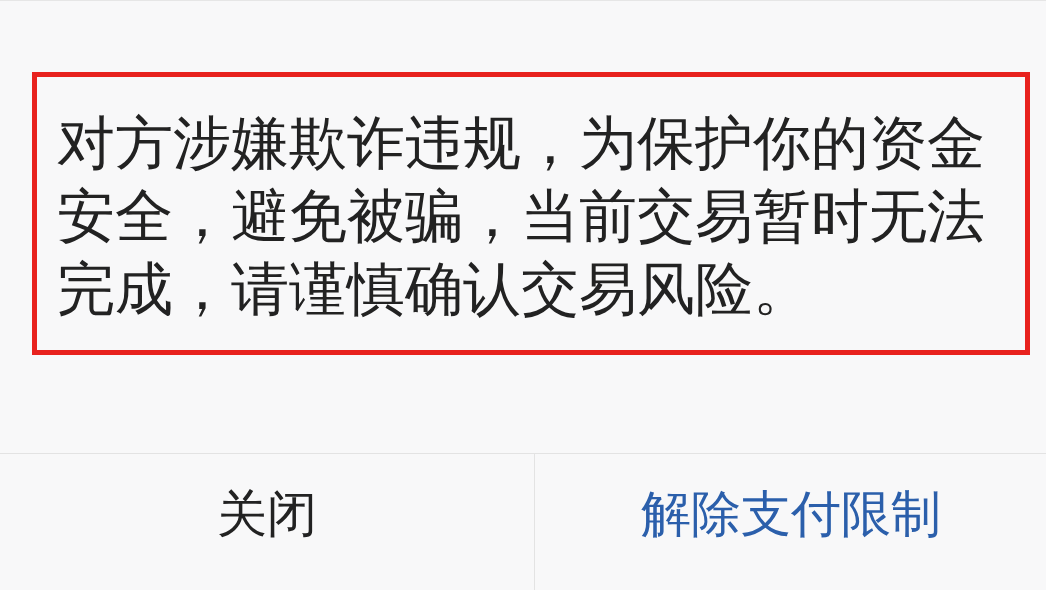 This screenshot has height=590, width=1046. I want to click on unlock-button: 解除支付限制, so click(790, 522).